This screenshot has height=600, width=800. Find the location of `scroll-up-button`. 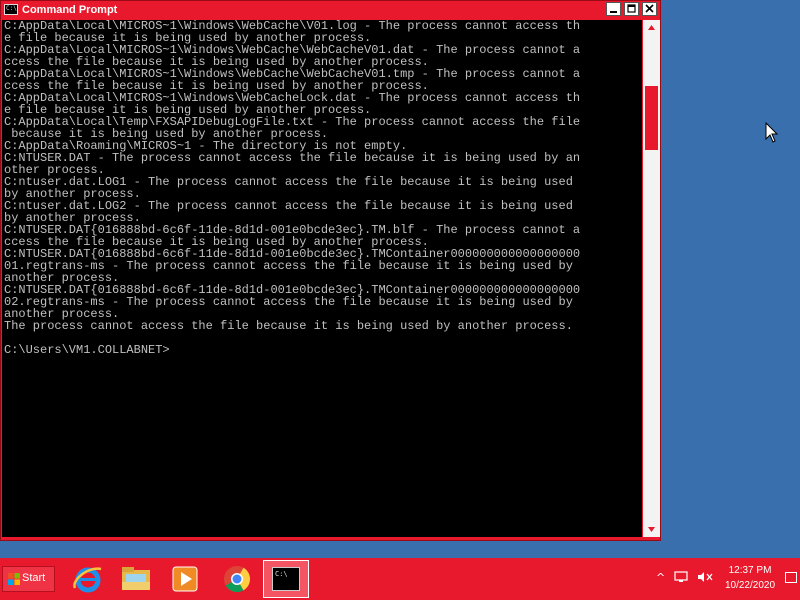

scroll-up-button is located at coordinates (651, 27).